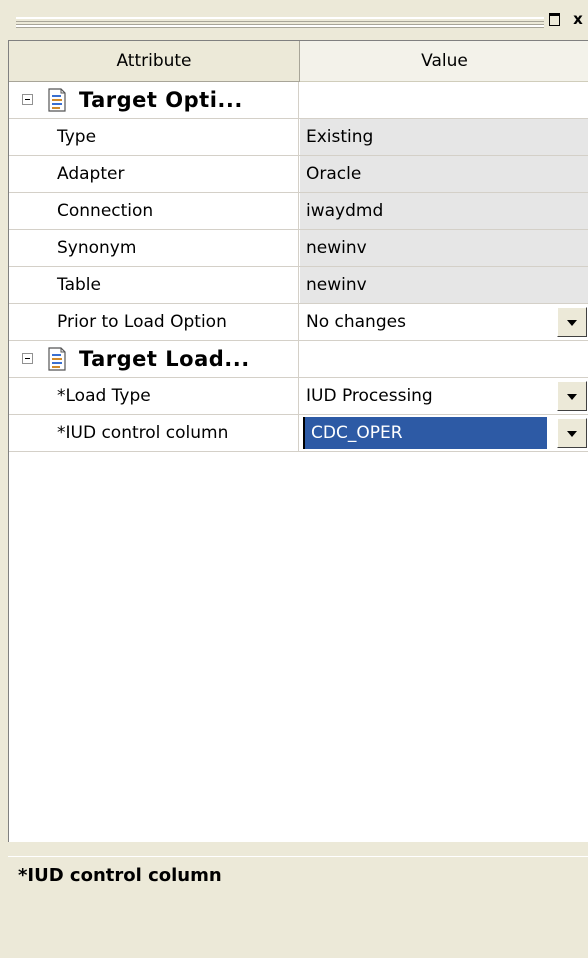 Image resolution: width=588 pixels, height=958 pixels. I want to click on value-column-header: Value, so click(444, 62).